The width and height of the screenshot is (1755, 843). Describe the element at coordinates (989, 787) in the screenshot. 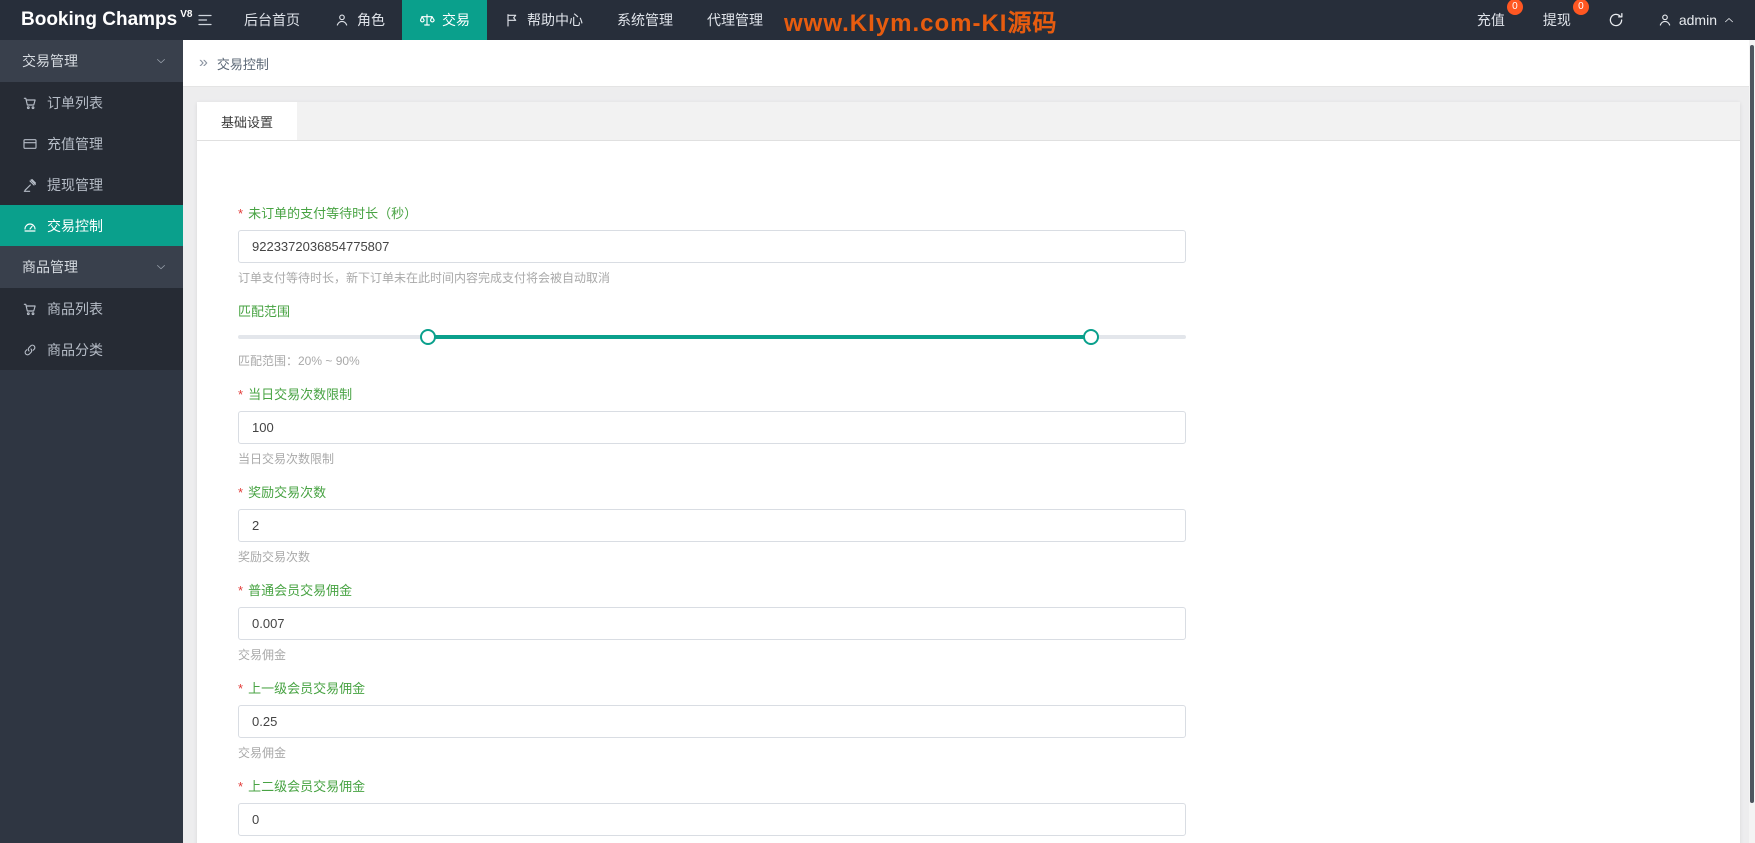

I see `field-label: * 上二级会员交易佣金` at that location.